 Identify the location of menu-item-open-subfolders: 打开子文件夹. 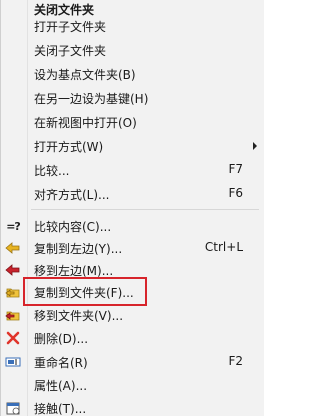
(132, 26).